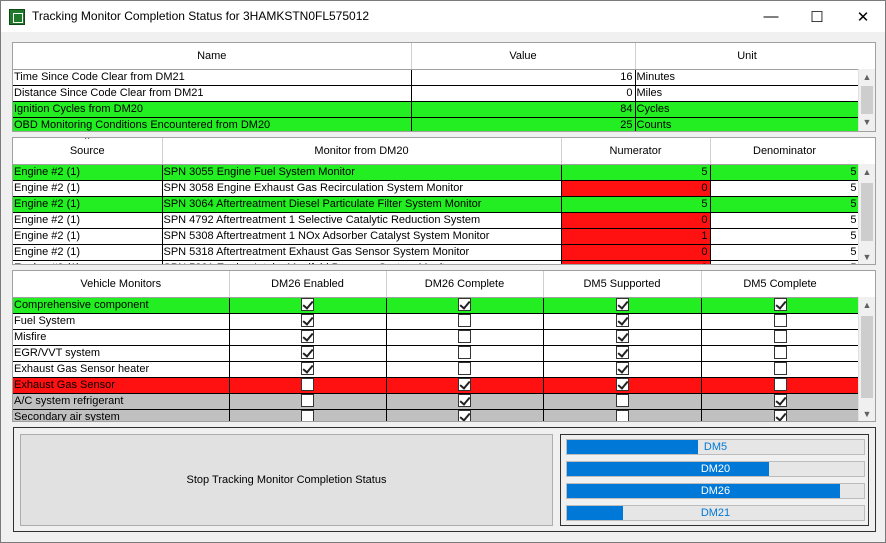 The width and height of the screenshot is (886, 543). Describe the element at coordinates (286, 480) in the screenshot. I see `stop-tracking-button: Stop Tracking Monitor Completion Status` at that location.